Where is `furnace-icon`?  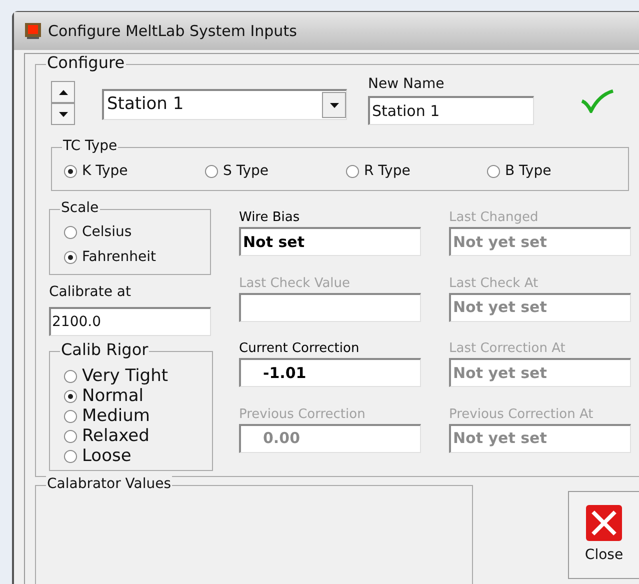
furnace-icon is located at coordinates (33, 31).